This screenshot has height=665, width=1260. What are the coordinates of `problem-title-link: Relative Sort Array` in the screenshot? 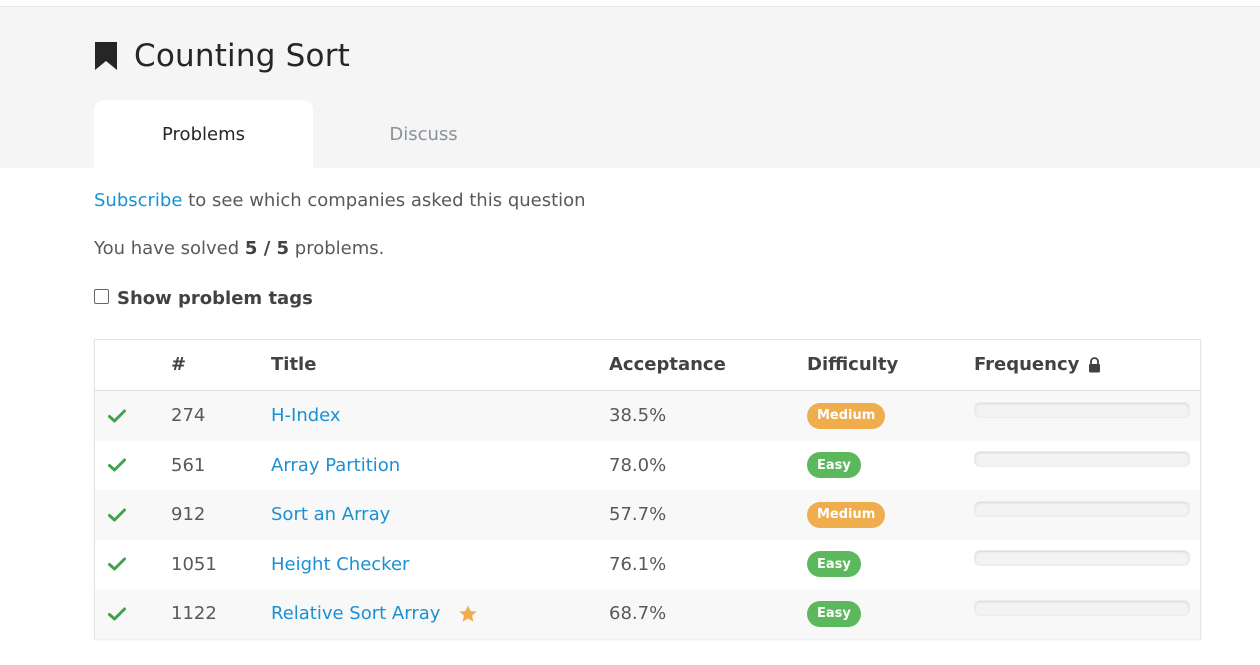 It's located at (355, 613).